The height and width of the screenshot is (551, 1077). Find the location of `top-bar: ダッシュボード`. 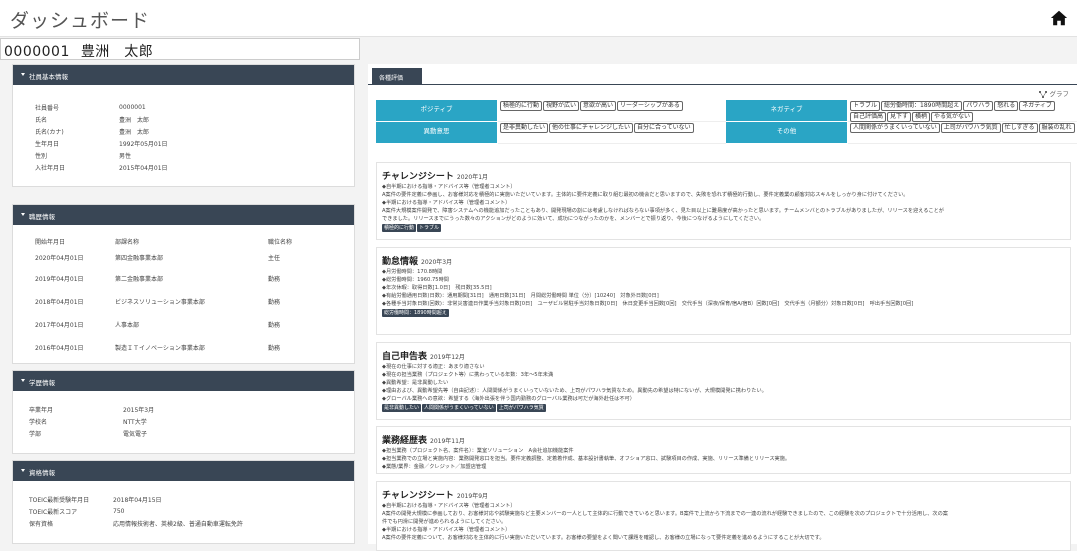

top-bar: ダッシュボード is located at coordinates (538, 18).